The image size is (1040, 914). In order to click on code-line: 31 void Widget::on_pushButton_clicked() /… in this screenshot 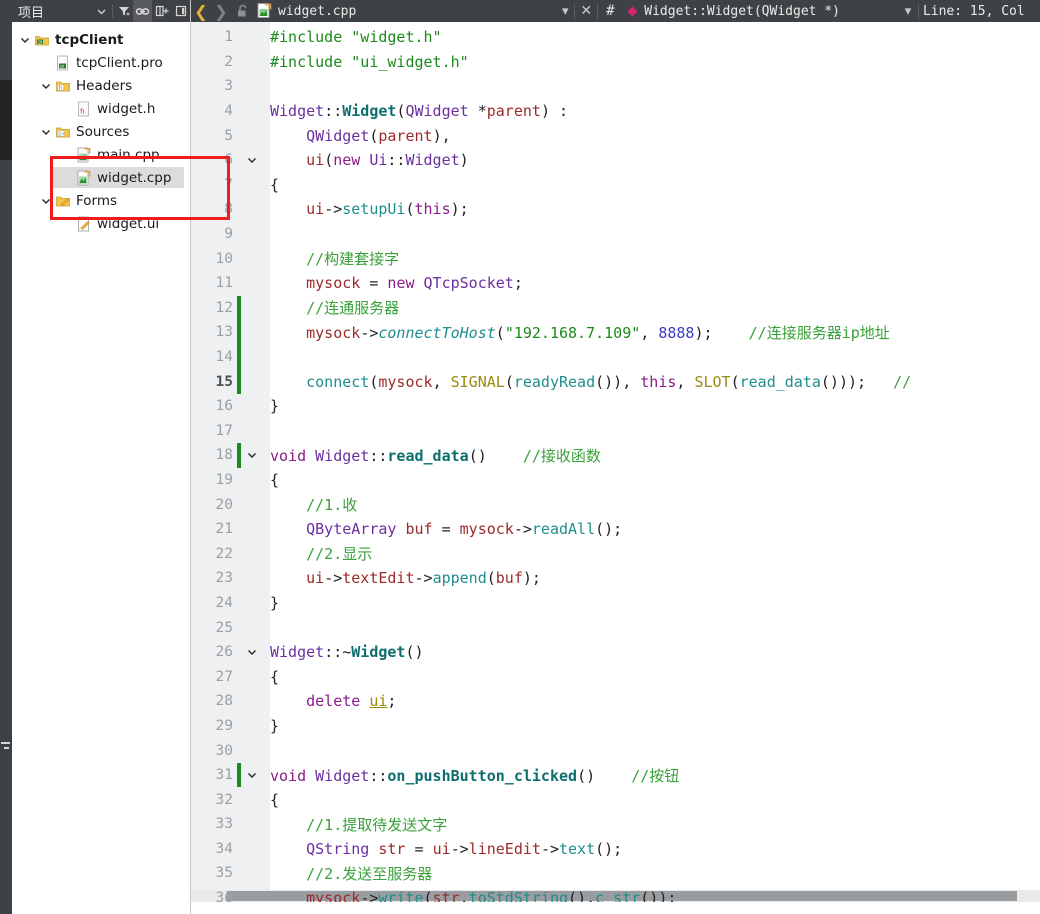, I will do `click(615, 775)`.